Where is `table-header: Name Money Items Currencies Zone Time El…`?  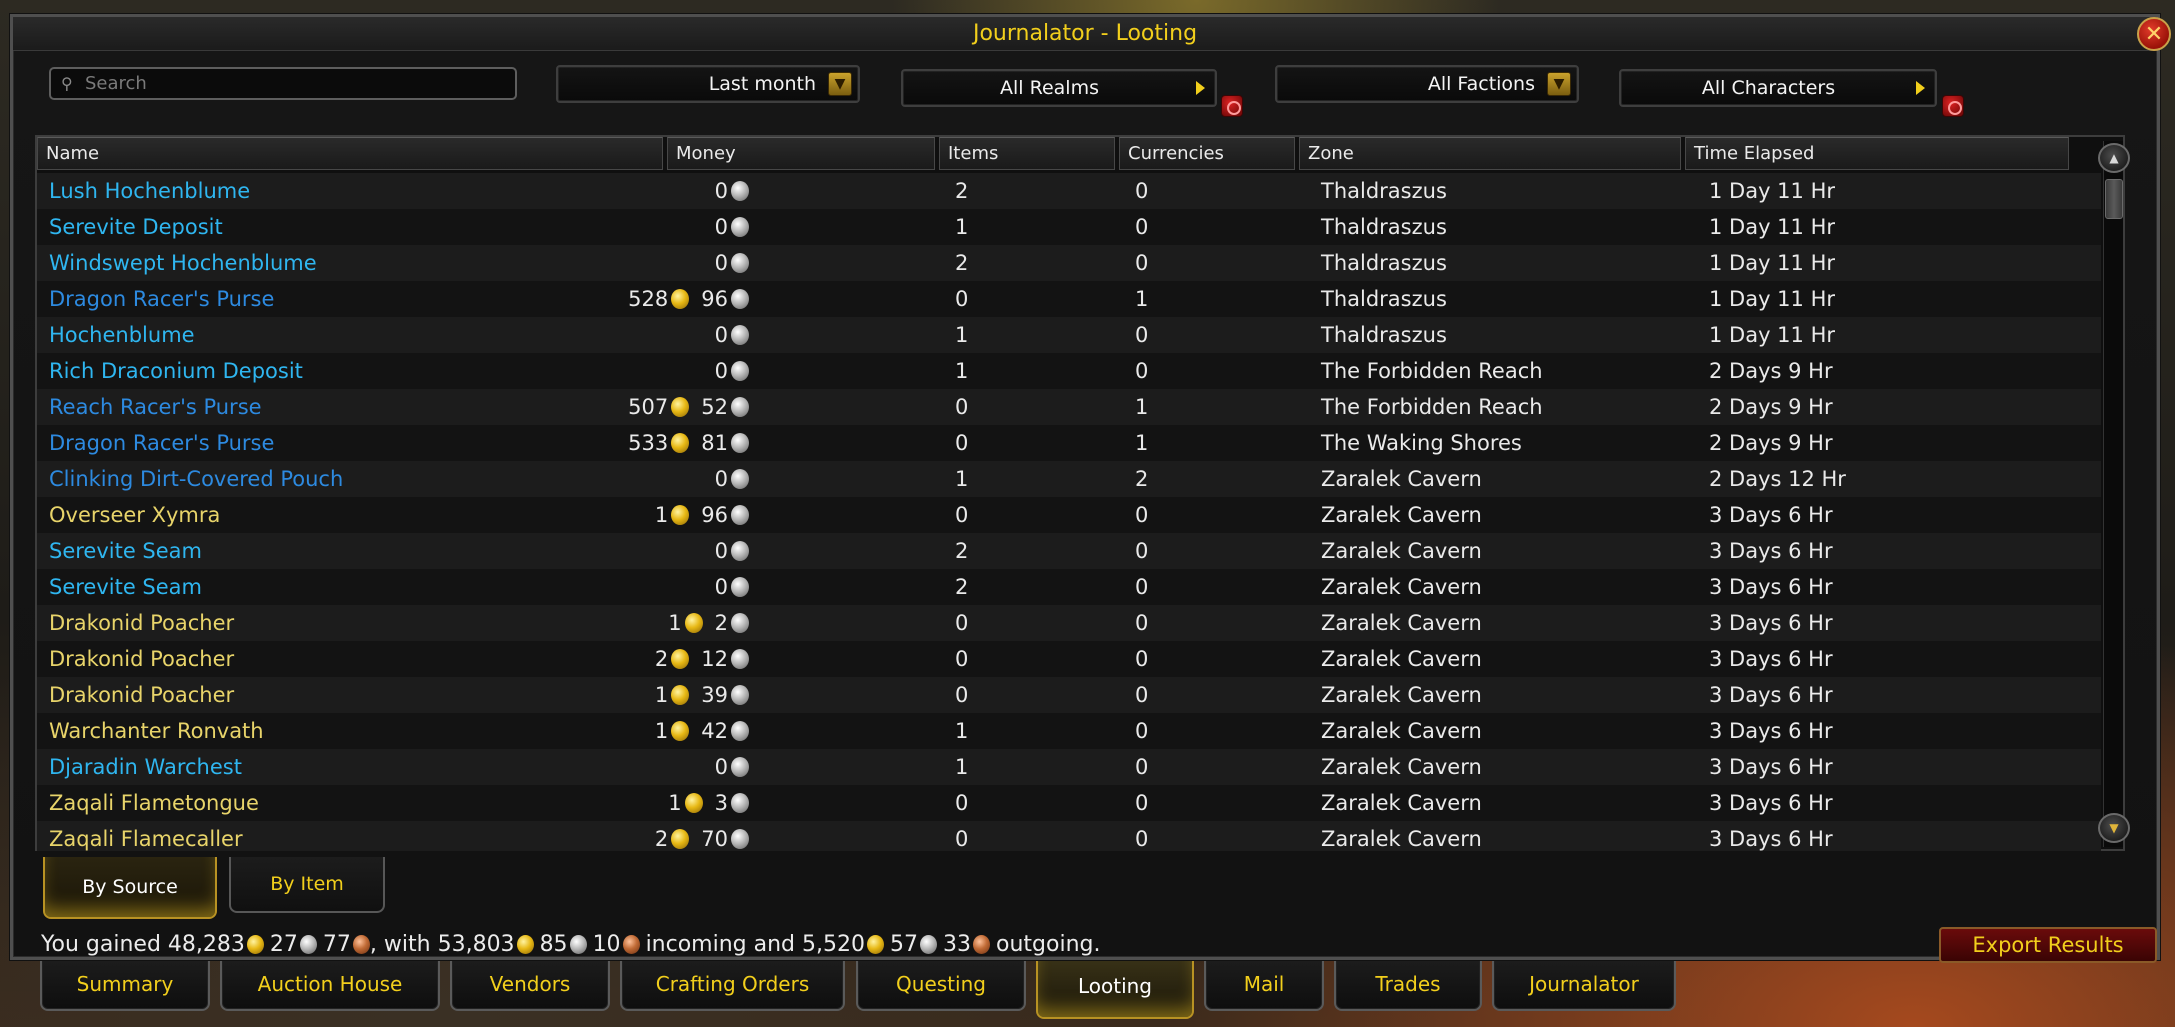 table-header: Name Money Items Currencies Zone Time El… is located at coordinates (1069, 153).